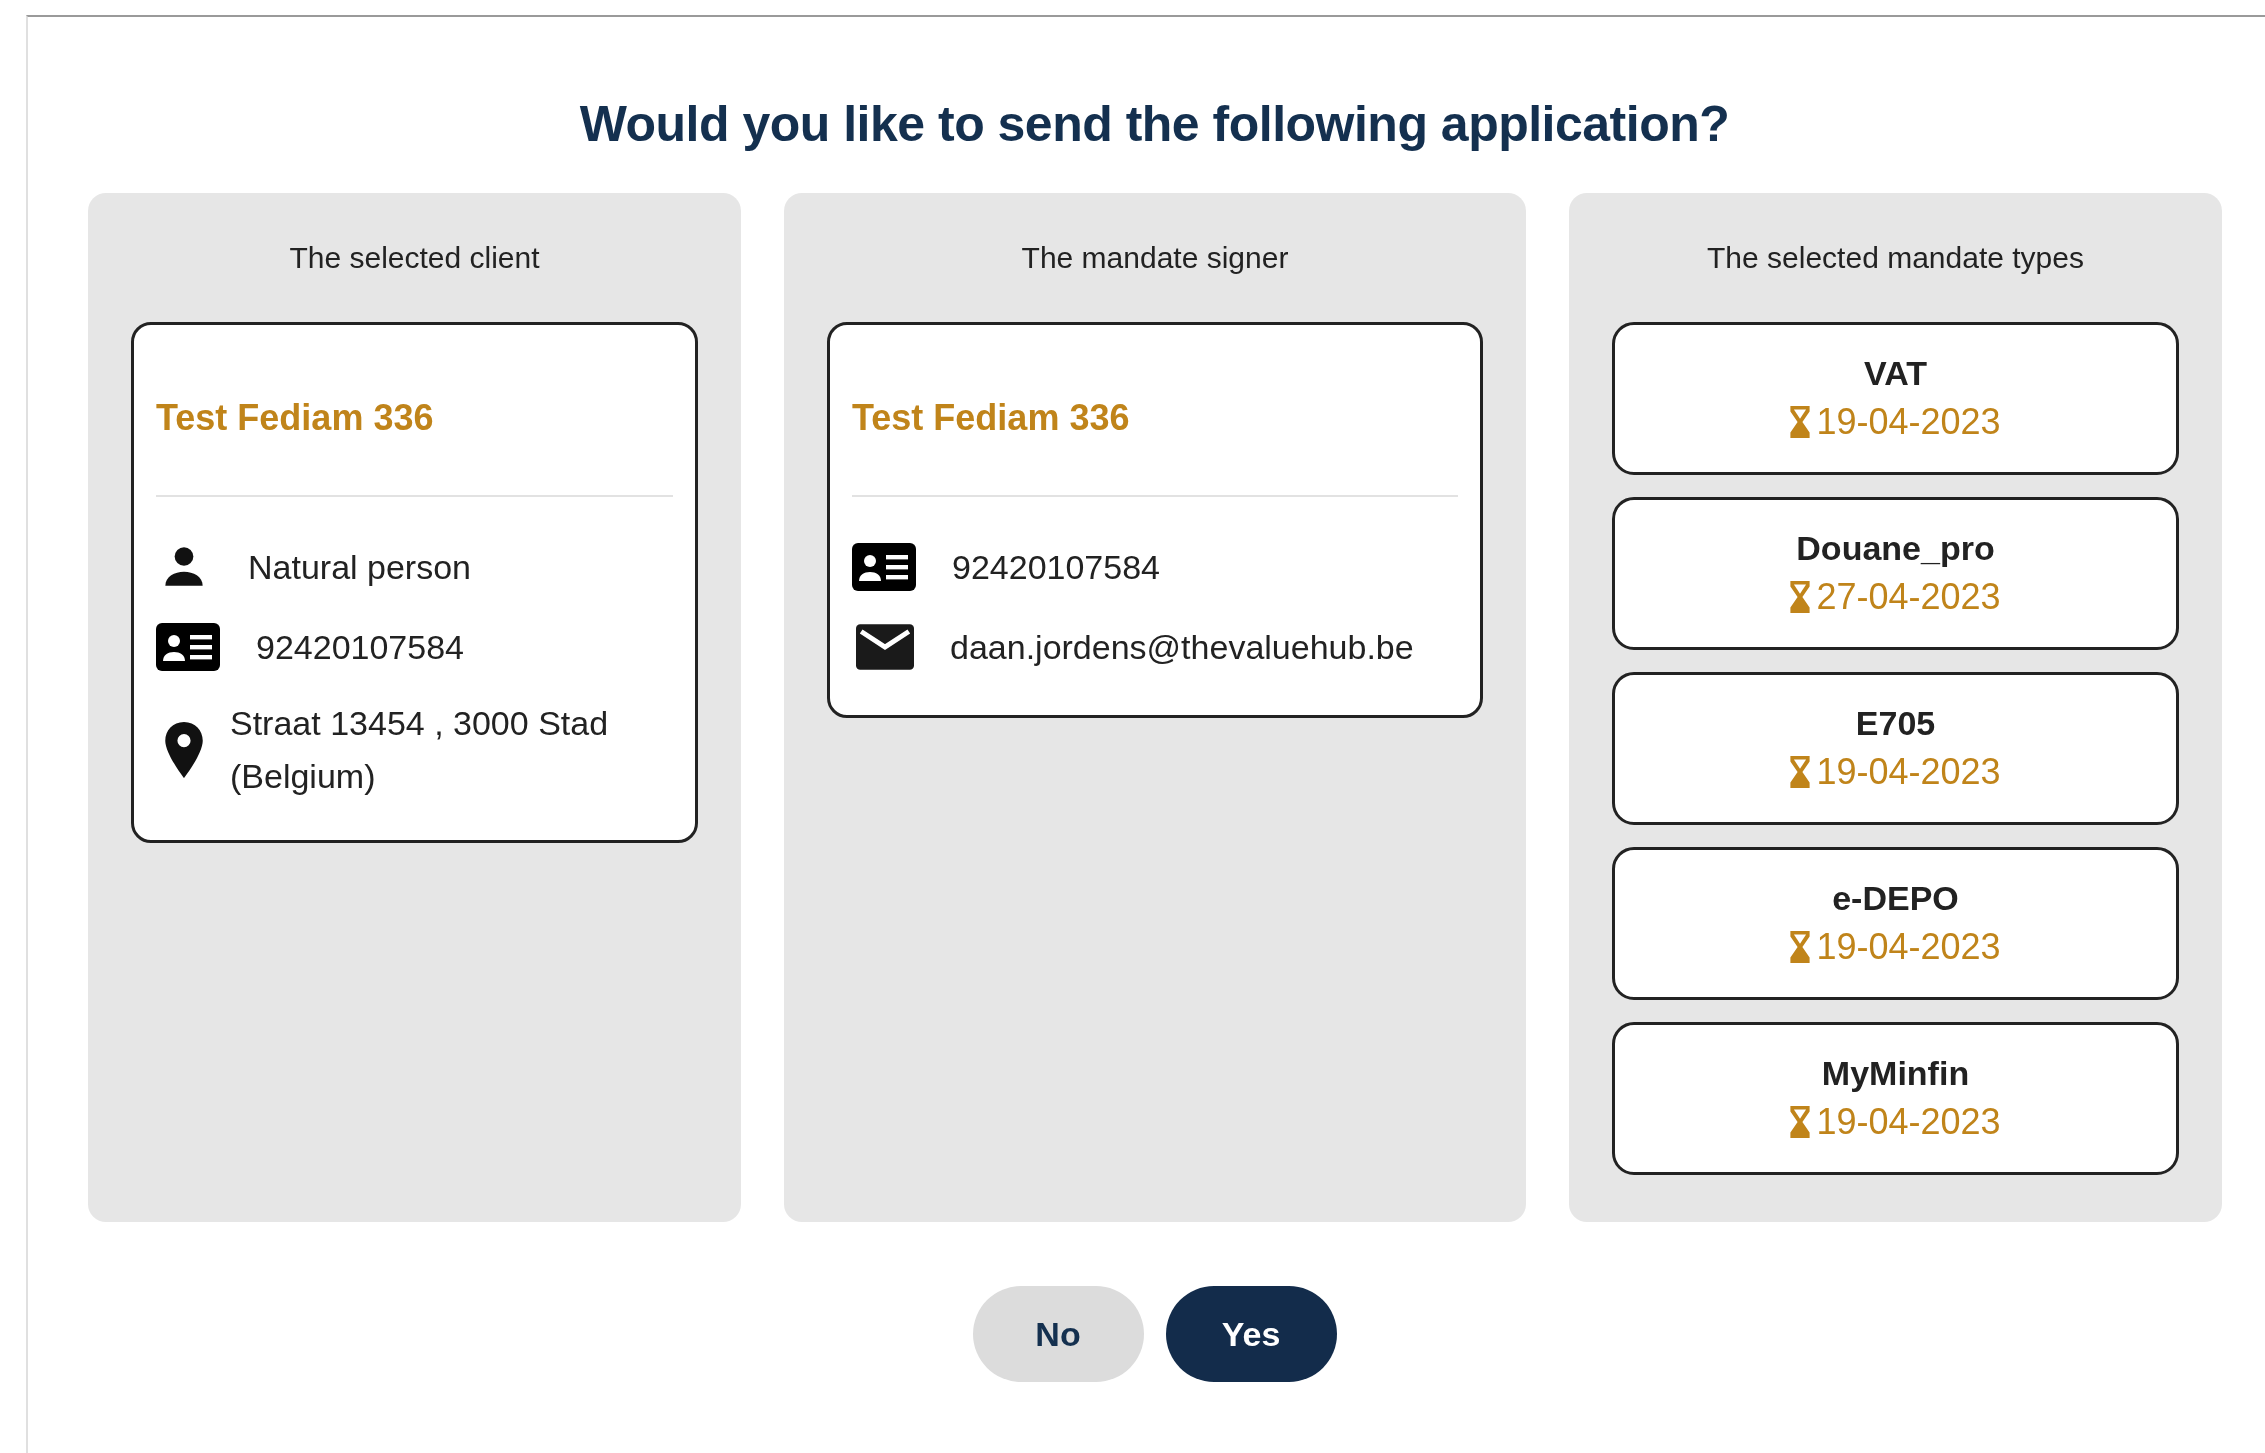 This screenshot has width=2265, height=1453. I want to click on dialog-title: Would you like to send the following application?, so click(1154, 124).